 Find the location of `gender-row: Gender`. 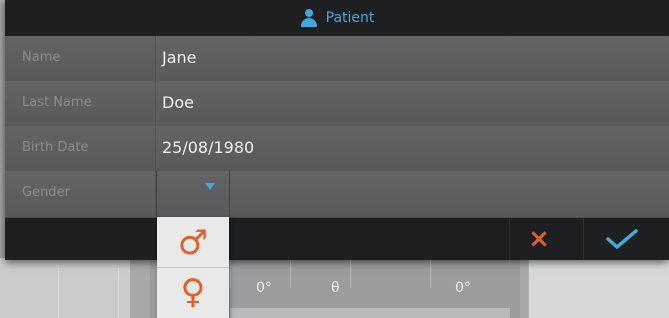

gender-row: Gender is located at coordinates (337, 194).